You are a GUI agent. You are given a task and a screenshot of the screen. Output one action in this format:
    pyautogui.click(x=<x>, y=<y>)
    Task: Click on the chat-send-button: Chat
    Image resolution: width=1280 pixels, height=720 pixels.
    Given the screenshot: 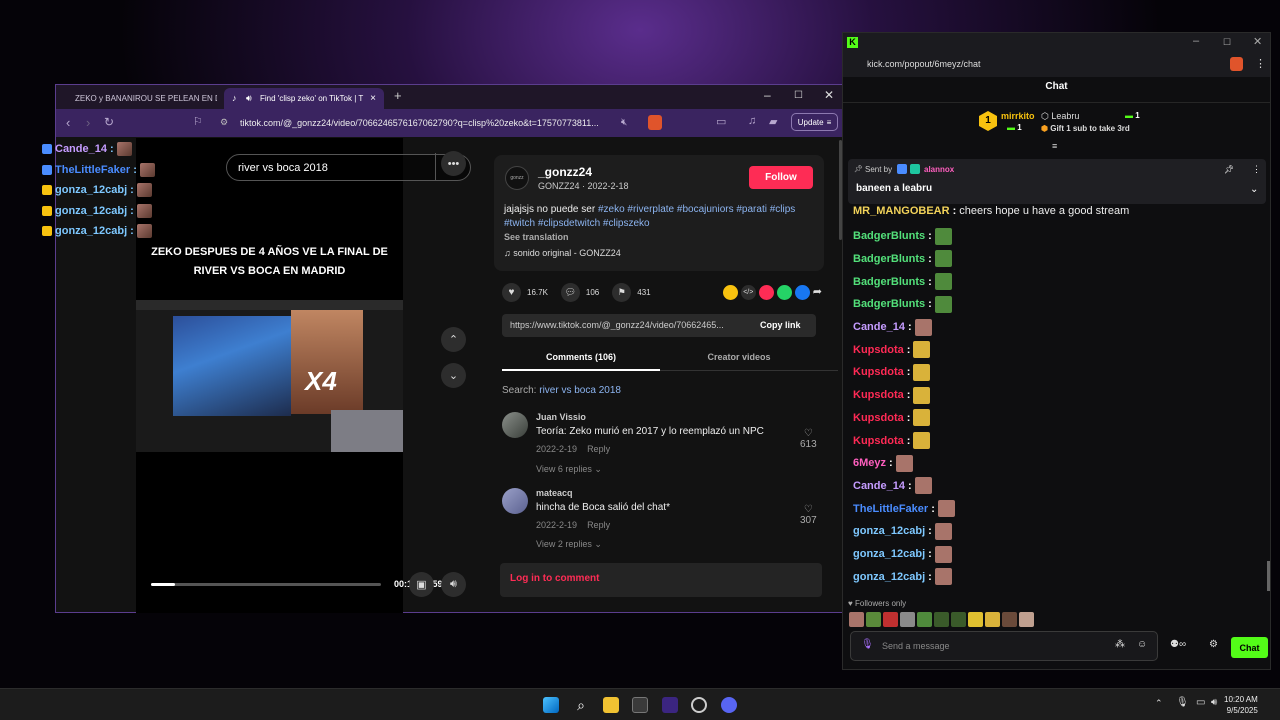 What is the action you would take?
    pyautogui.click(x=1249, y=647)
    